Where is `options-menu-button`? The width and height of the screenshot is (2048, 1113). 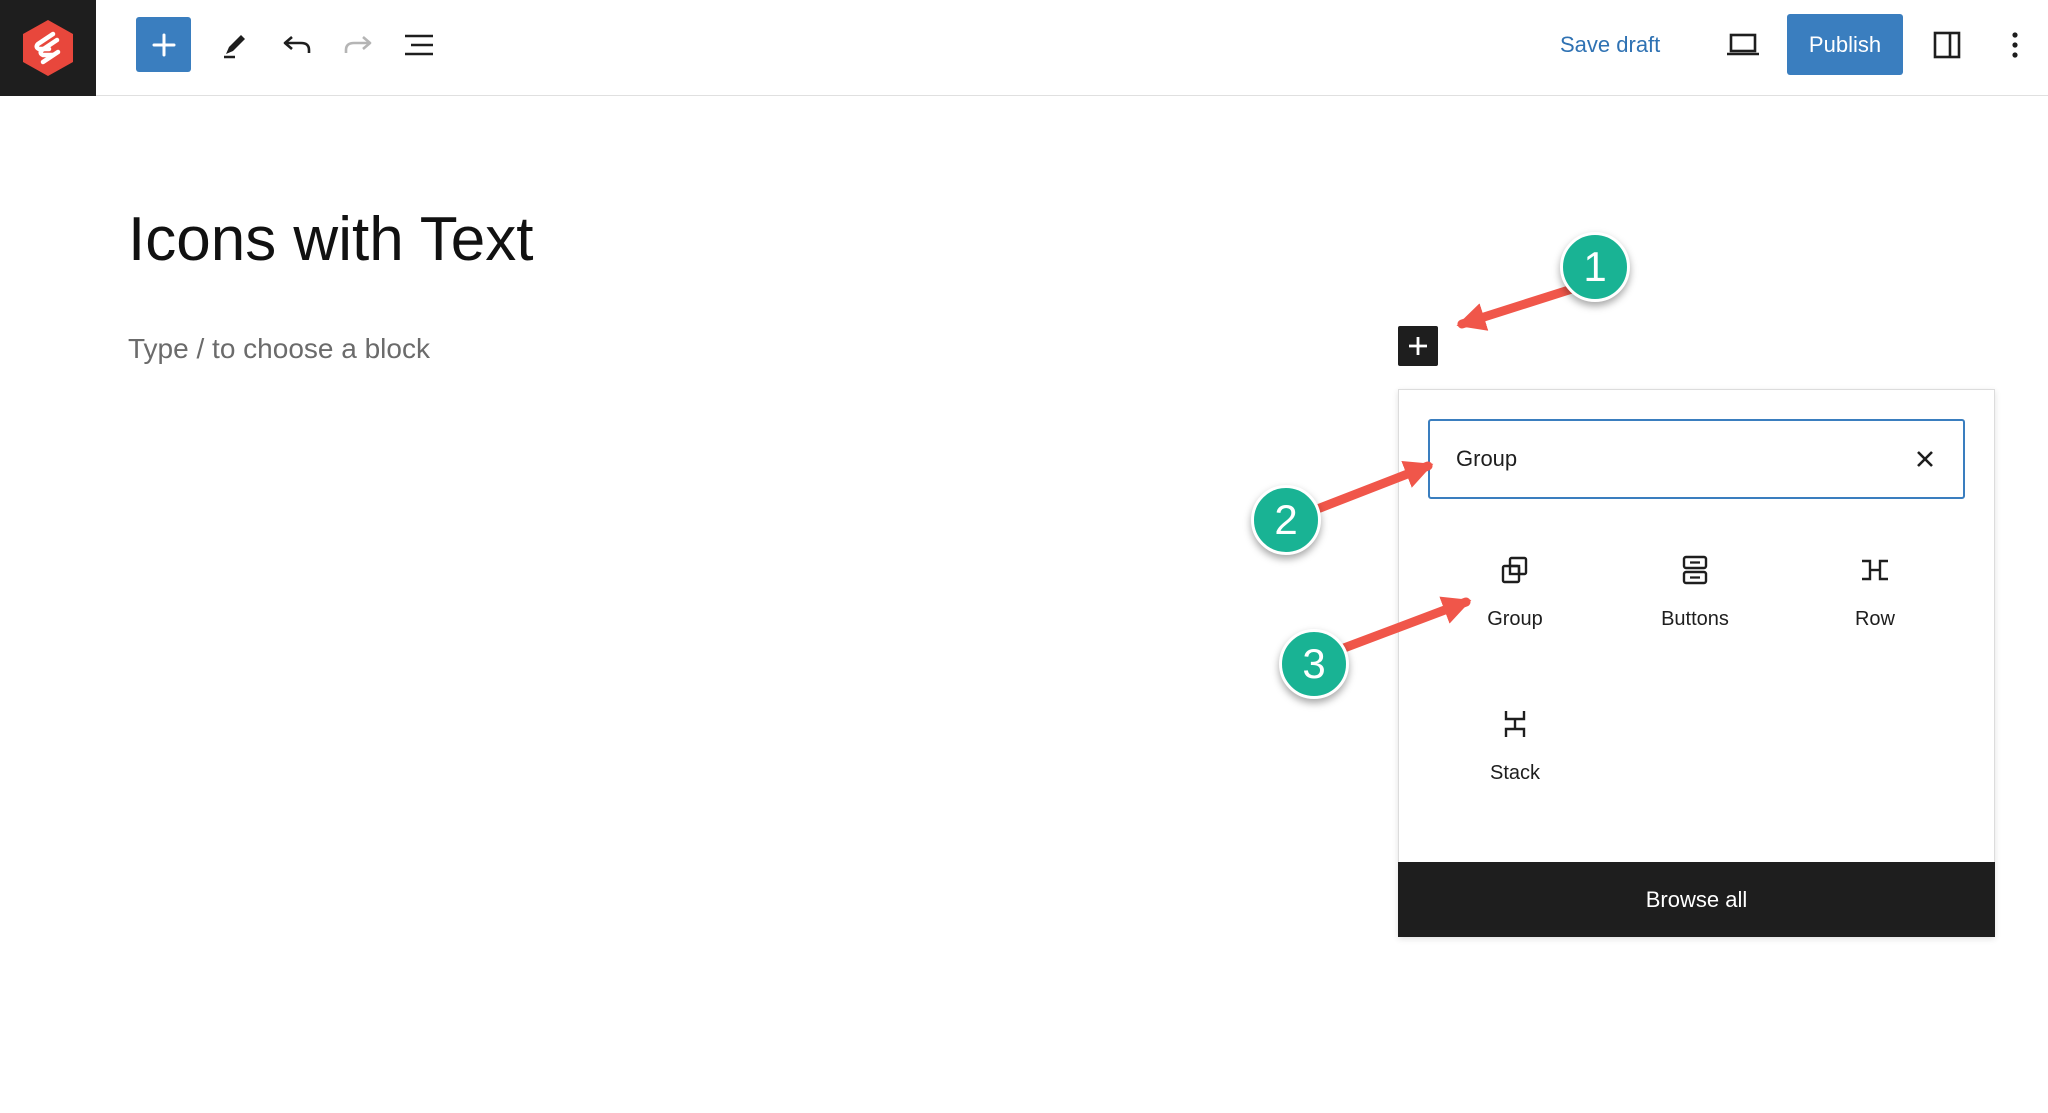 options-menu-button is located at coordinates (2015, 45).